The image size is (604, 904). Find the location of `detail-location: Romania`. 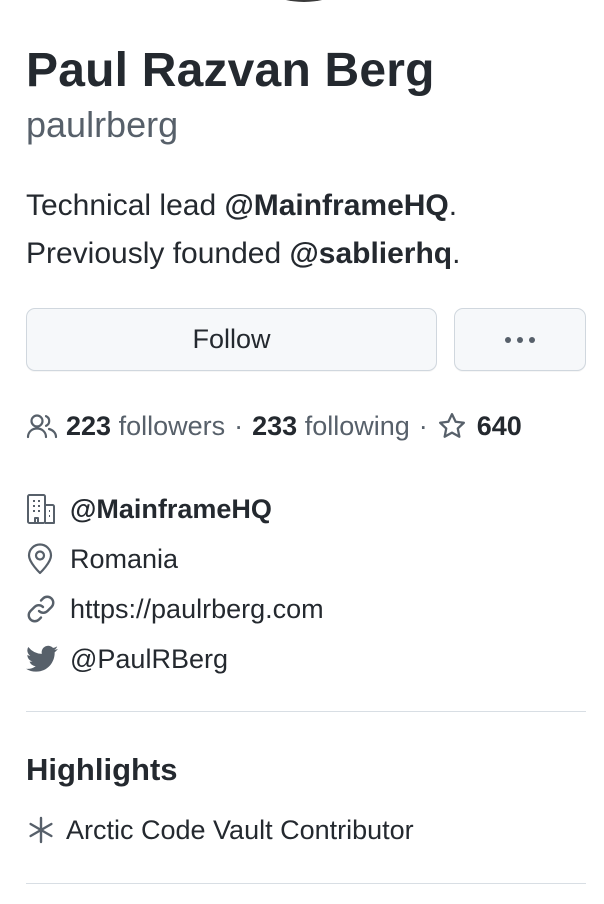

detail-location: Romania is located at coordinates (306, 559).